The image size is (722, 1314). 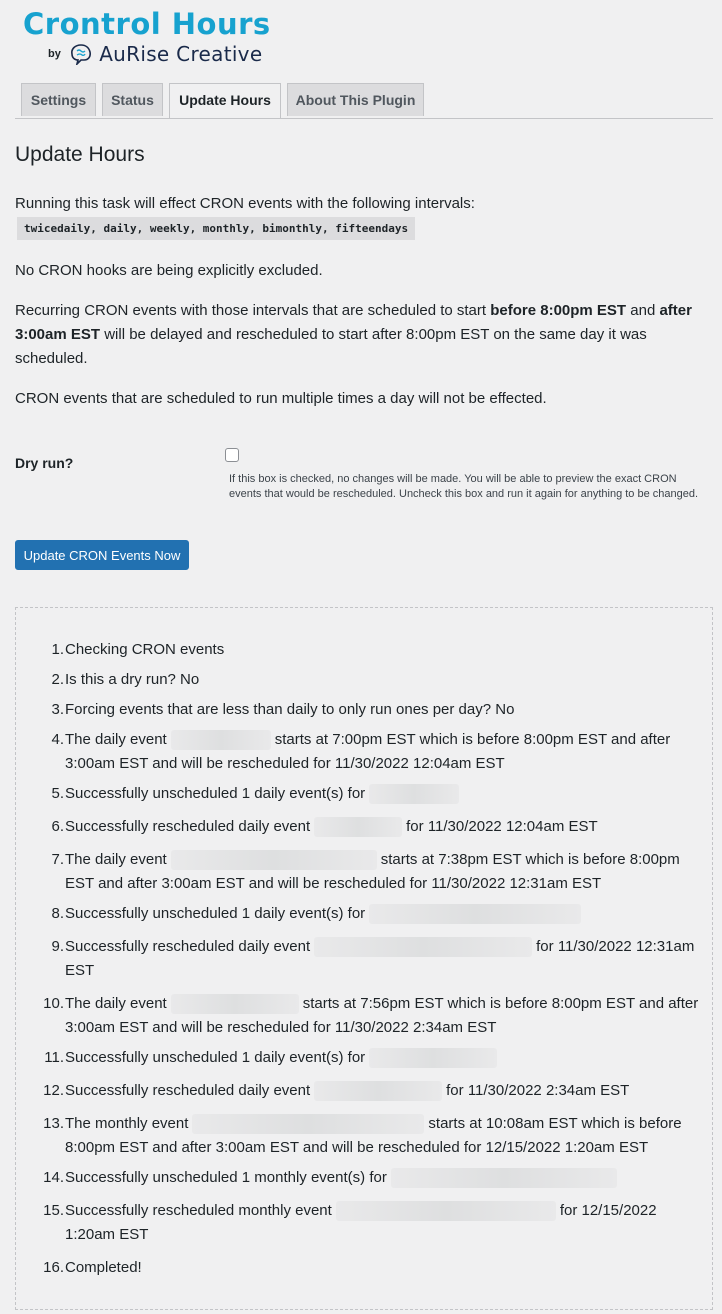 What do you see at coordinates (558, 310) in the screenshot?
I see `schedule-before-time: before 8:00pm EST` at bounding box center [558, 310].